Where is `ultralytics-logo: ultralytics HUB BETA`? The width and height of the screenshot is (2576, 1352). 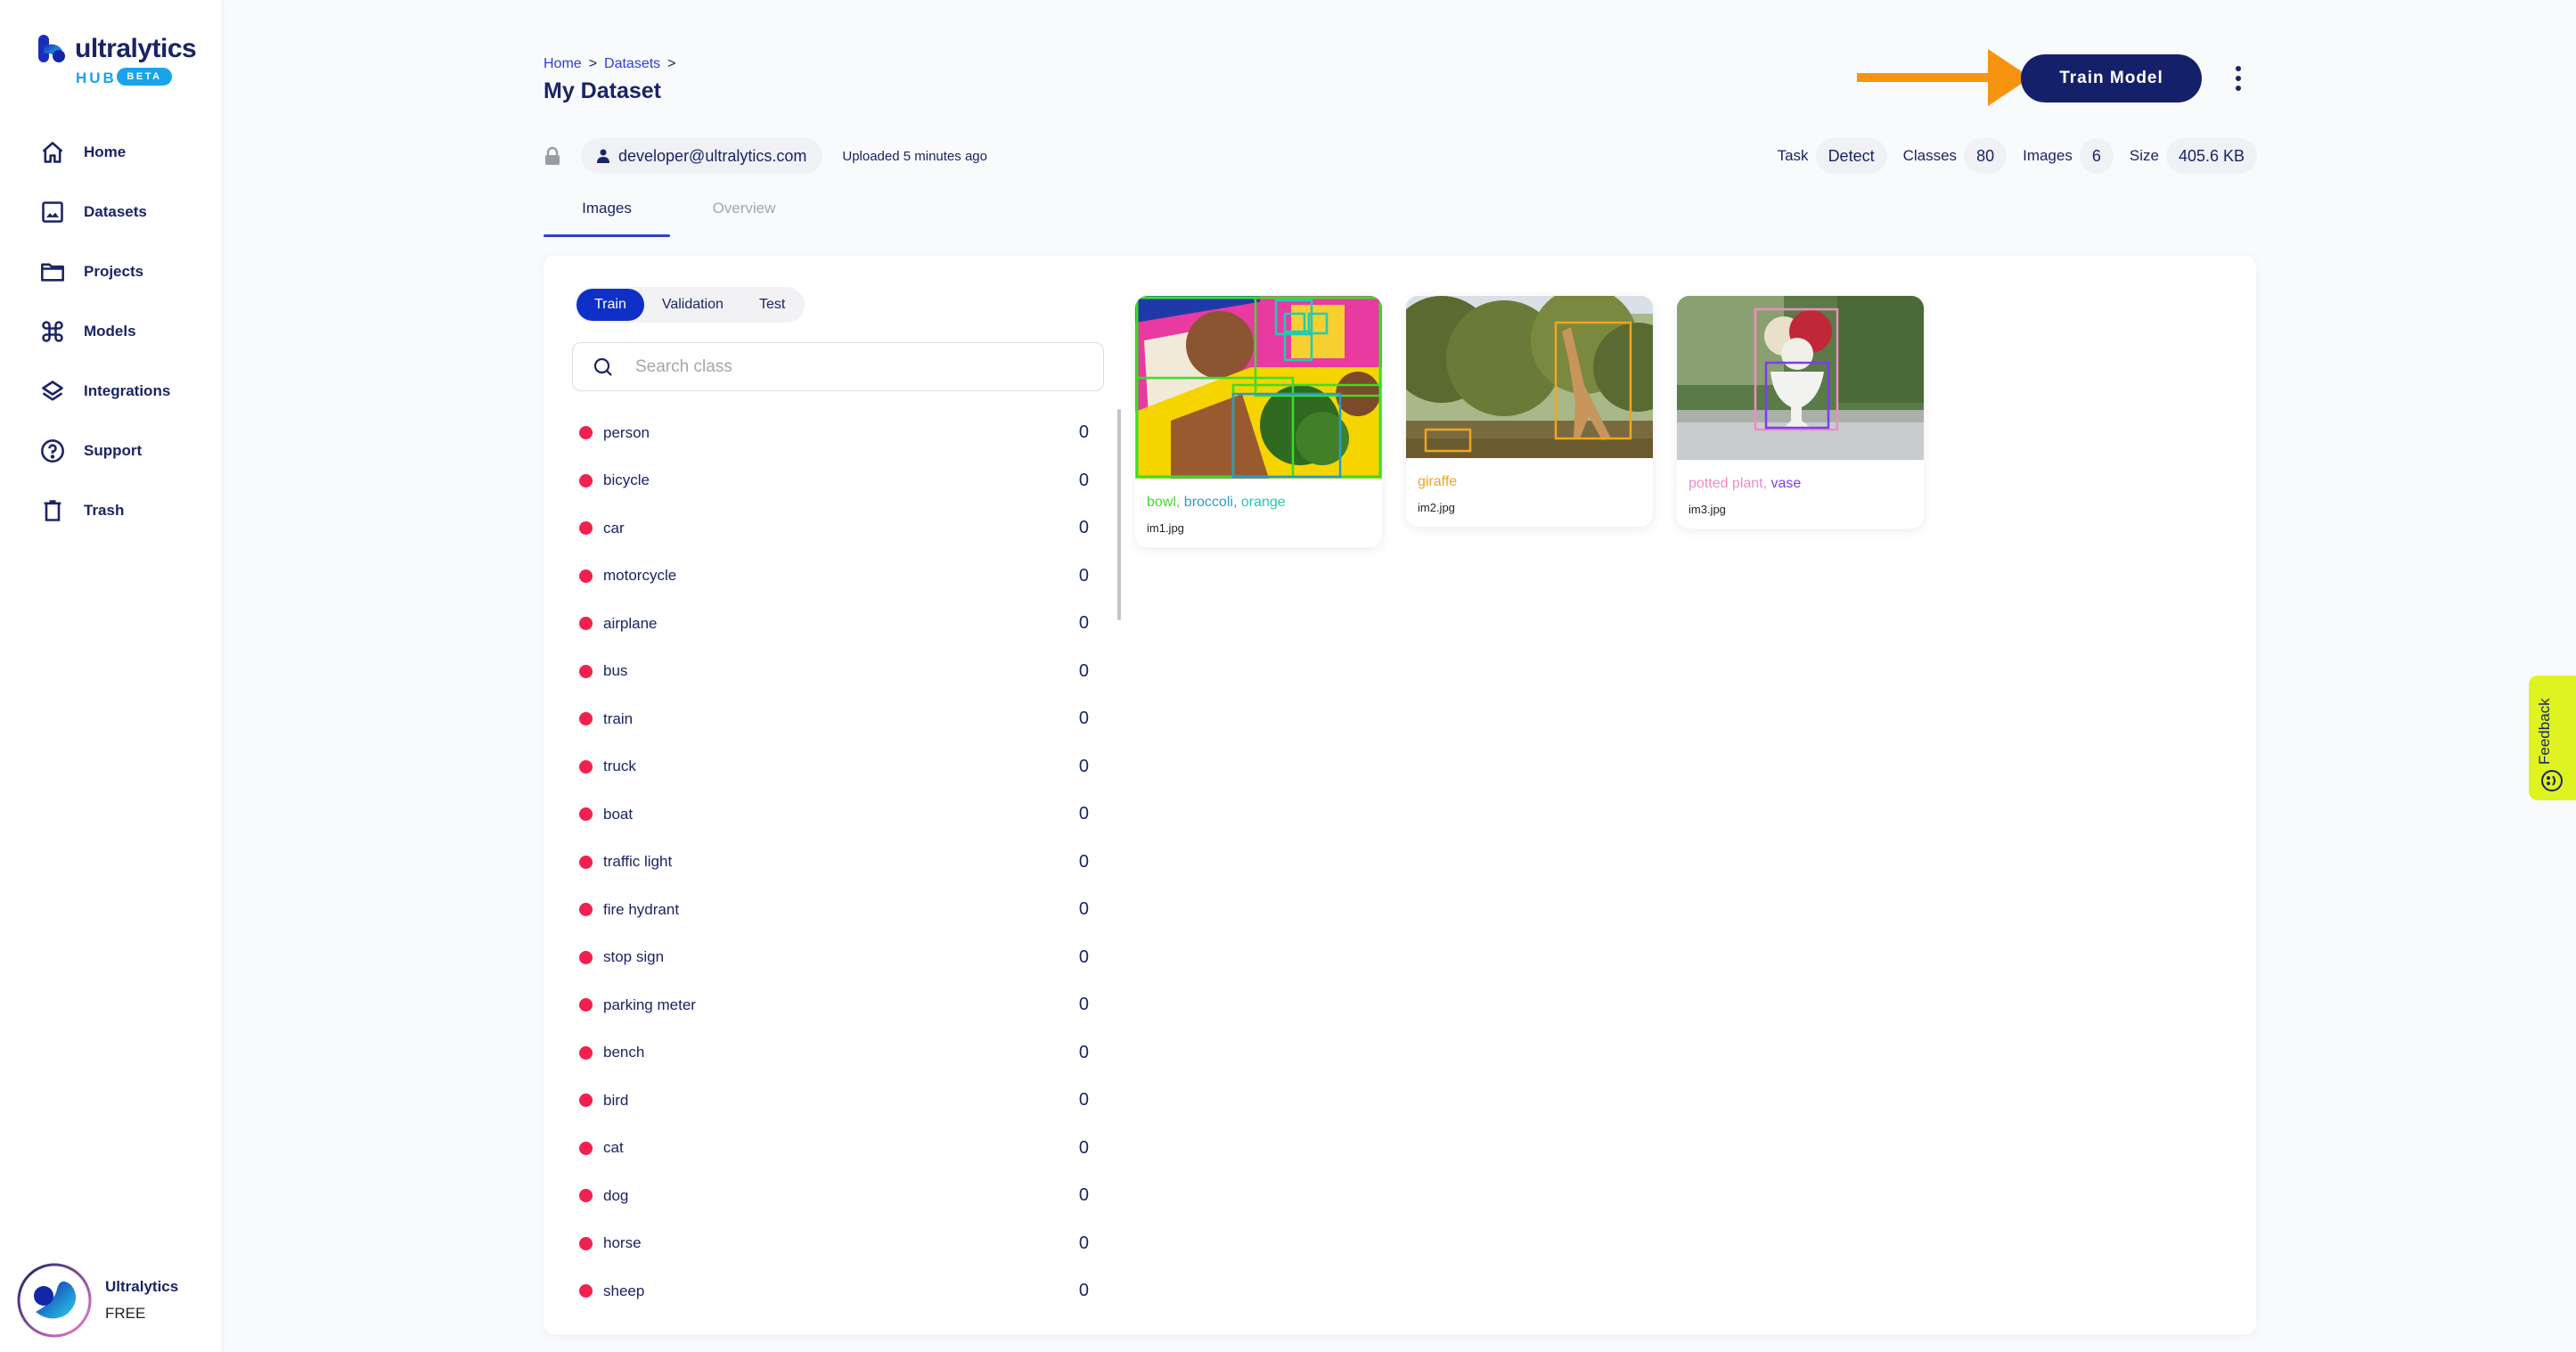
ultralytics-logo: ultralytics HUB BETA is located at coordinates (117, 62).